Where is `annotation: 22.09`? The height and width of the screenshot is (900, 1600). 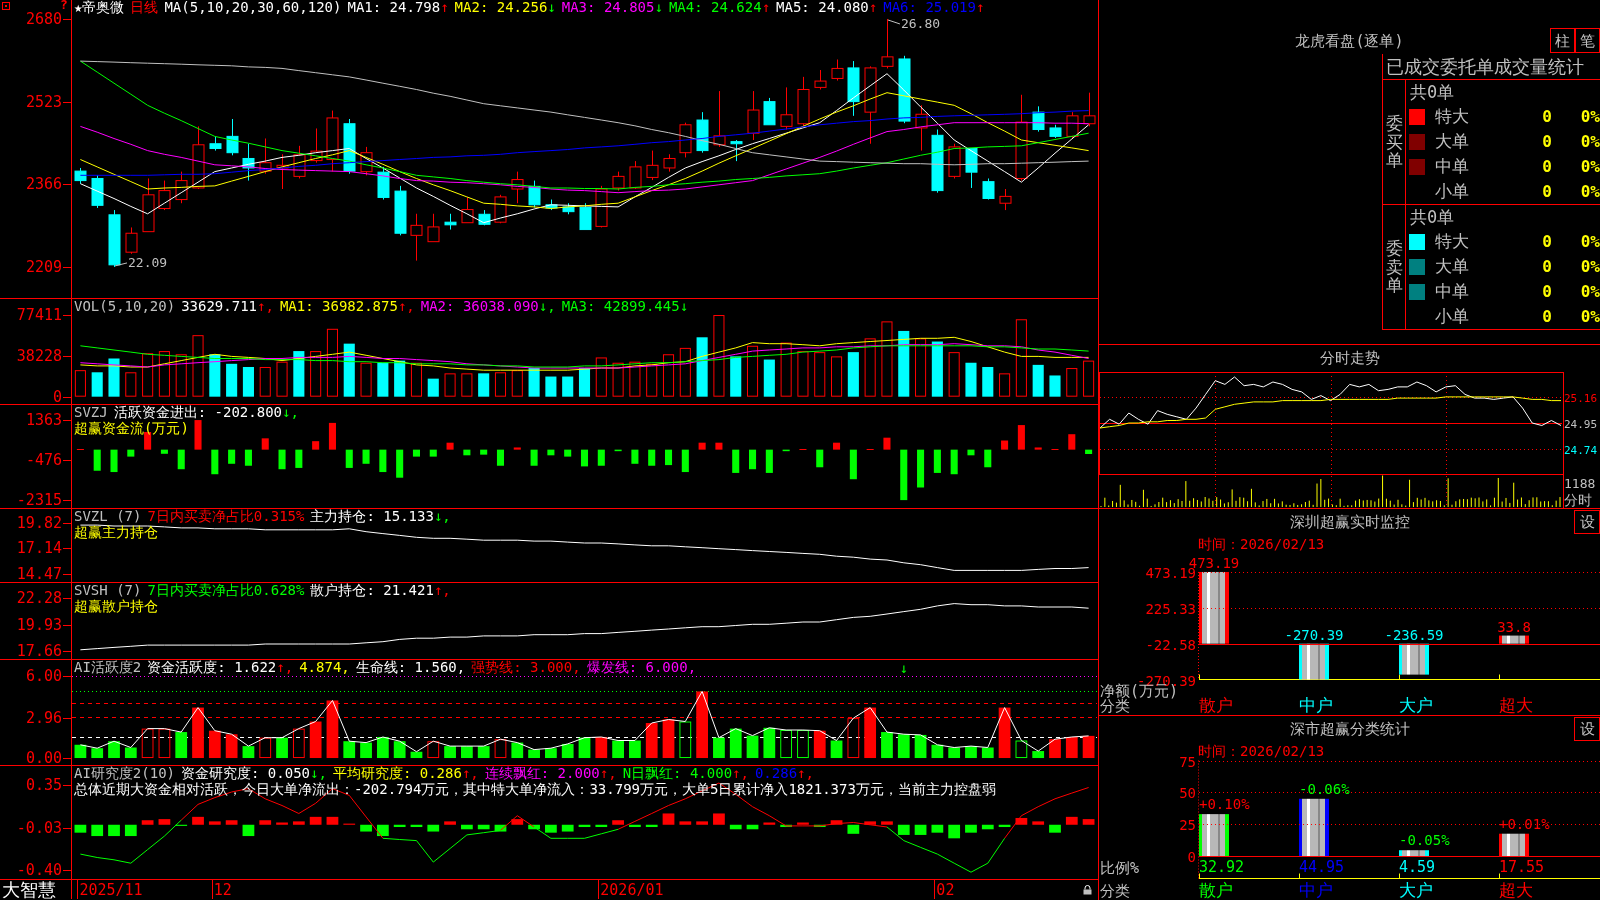
annotation: 22.09 is located at coordinates (148, 262).